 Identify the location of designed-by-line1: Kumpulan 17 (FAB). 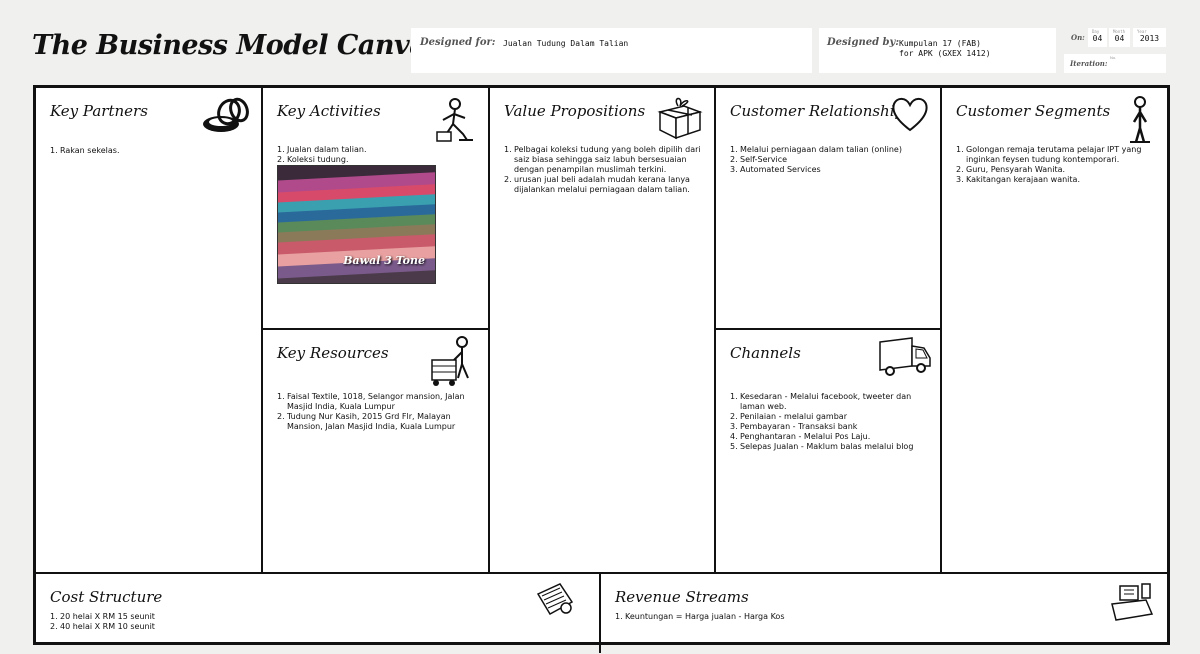
(940, 43).